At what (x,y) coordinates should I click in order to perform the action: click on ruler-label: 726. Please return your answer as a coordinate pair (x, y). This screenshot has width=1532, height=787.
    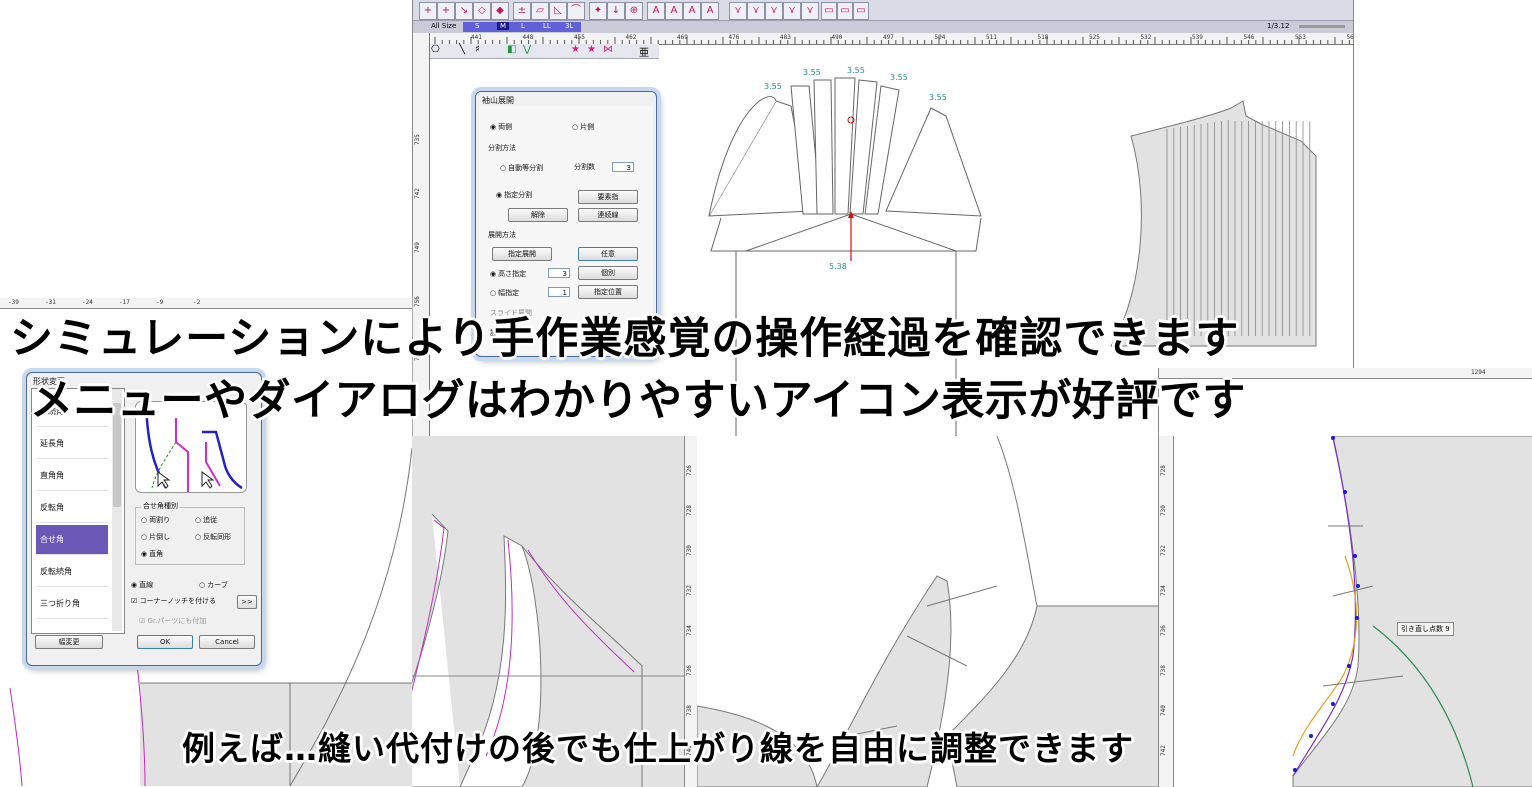
    Looking at the image, I should click on (689, 470).